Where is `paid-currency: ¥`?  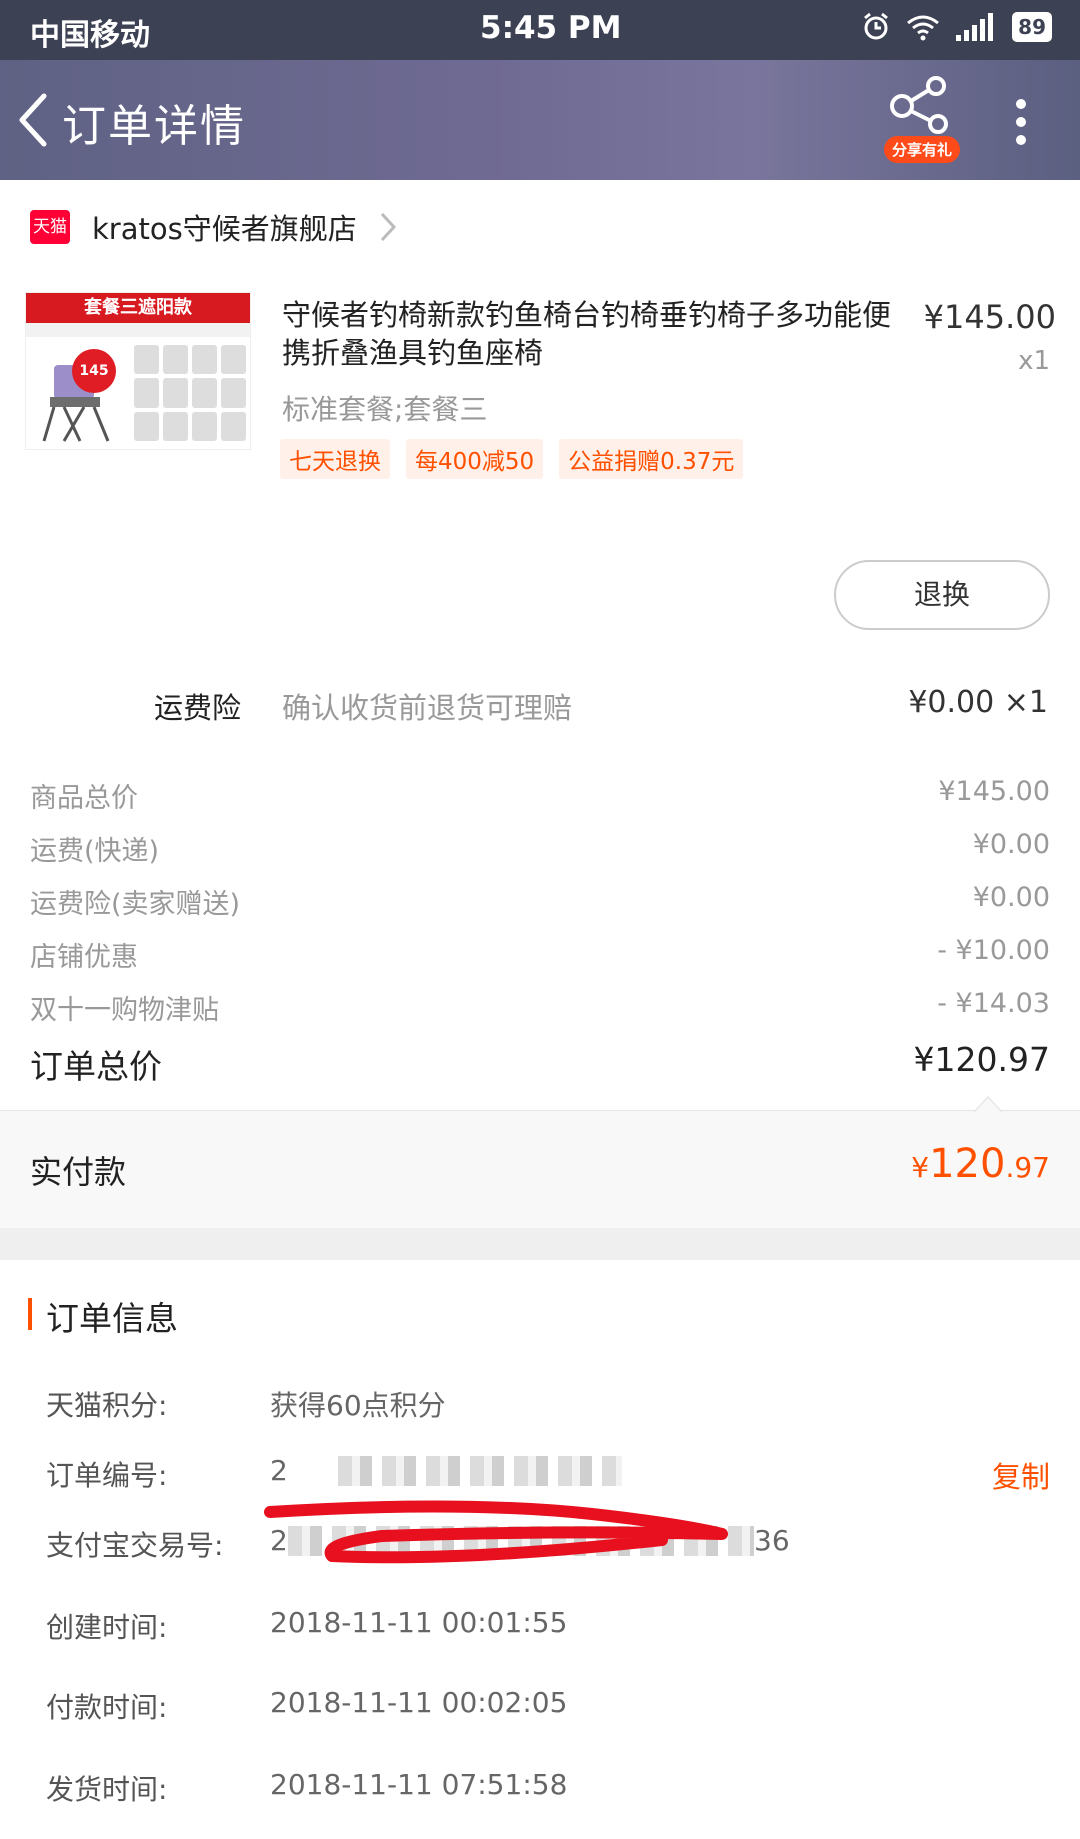 paid-currency: ¥ is located at coordinates (920, 1167).